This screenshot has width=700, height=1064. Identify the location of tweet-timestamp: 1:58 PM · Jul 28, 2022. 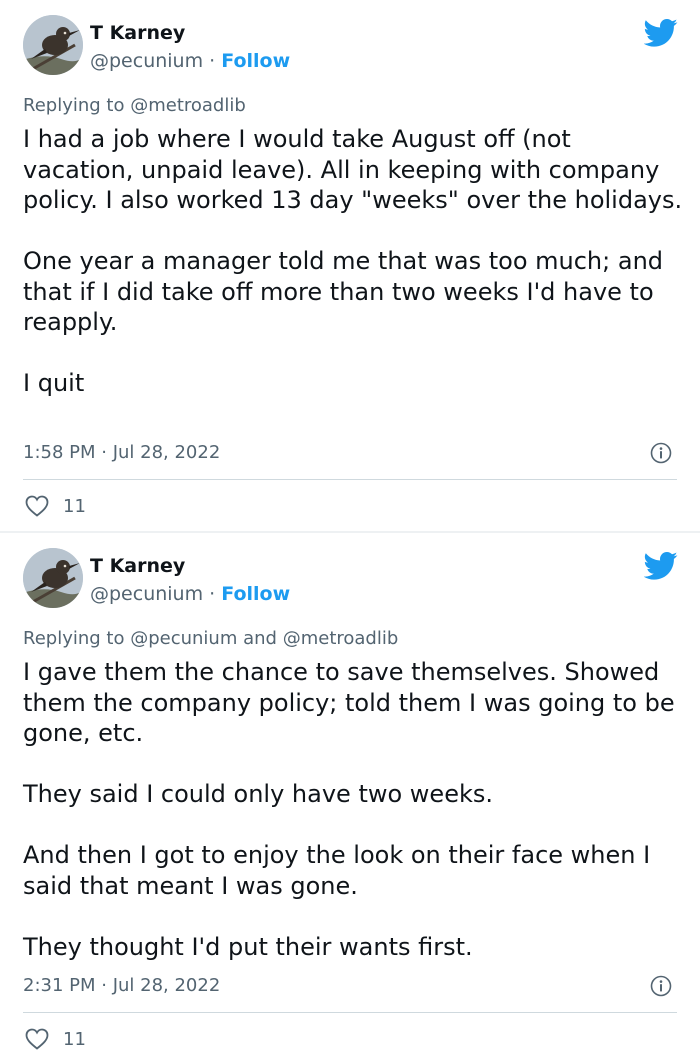
(121, 452).